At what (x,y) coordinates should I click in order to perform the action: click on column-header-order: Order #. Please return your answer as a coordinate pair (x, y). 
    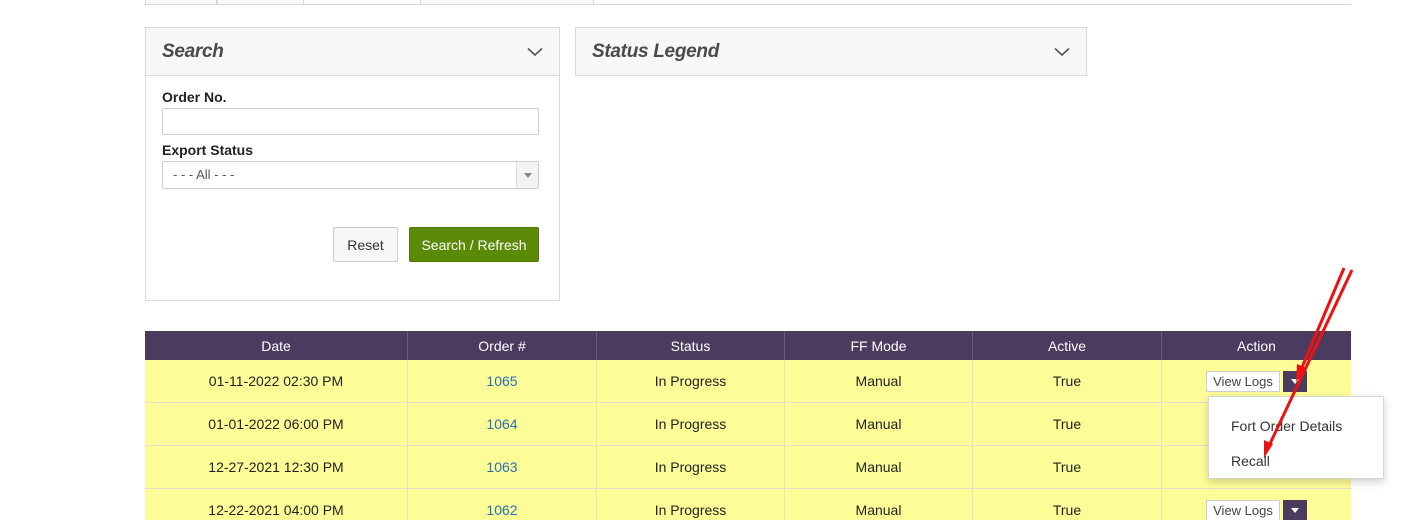
    Looking at the image, I should click on (502, 345).